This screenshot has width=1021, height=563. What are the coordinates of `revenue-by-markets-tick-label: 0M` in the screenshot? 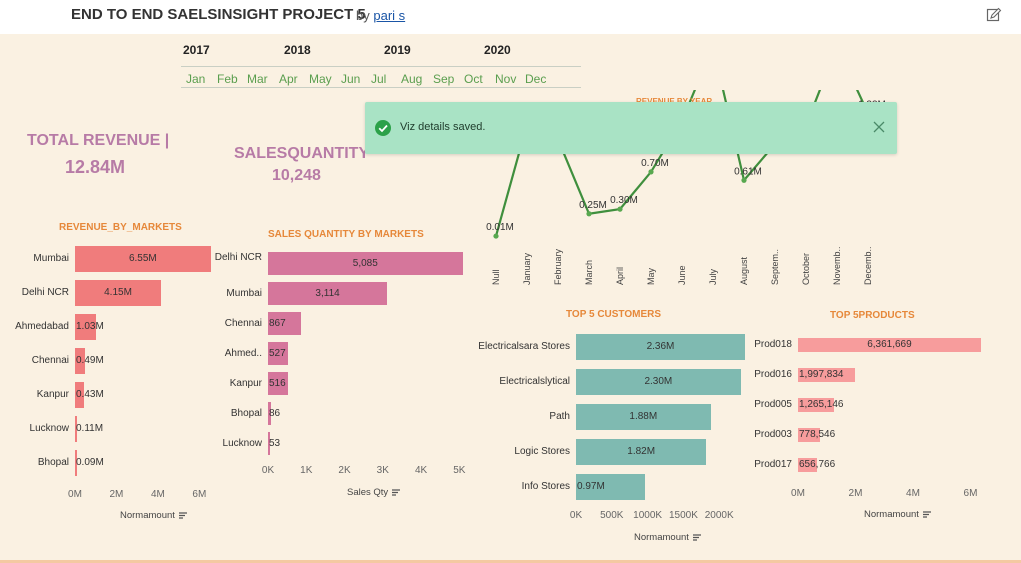 It's located at (75, 494).